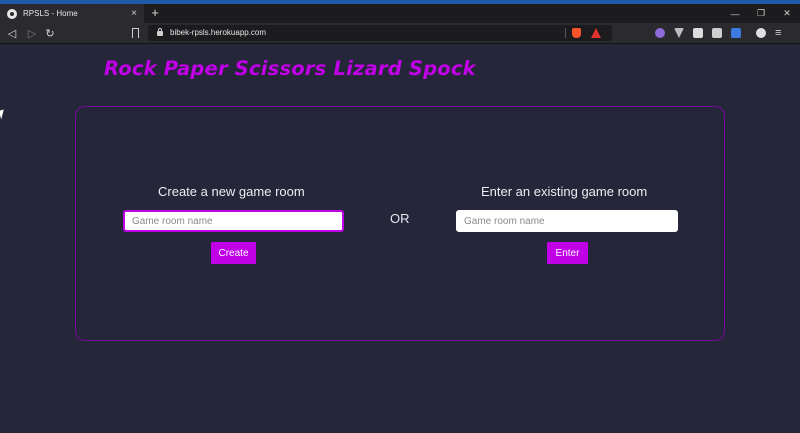 This screenshot has width=800, height=433. What do you see at coordinates (564, 191) in the screenshot?
I see `join-room-heading: Enter an existing game room` at bounding box center [564, 191].